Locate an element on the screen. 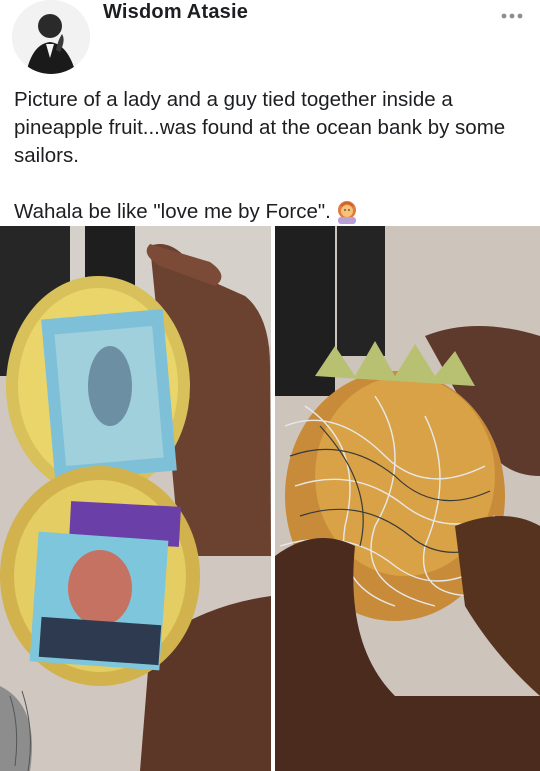 The image size is (540, 771). more-horizontal-icon is located at coordinates (512, 13).